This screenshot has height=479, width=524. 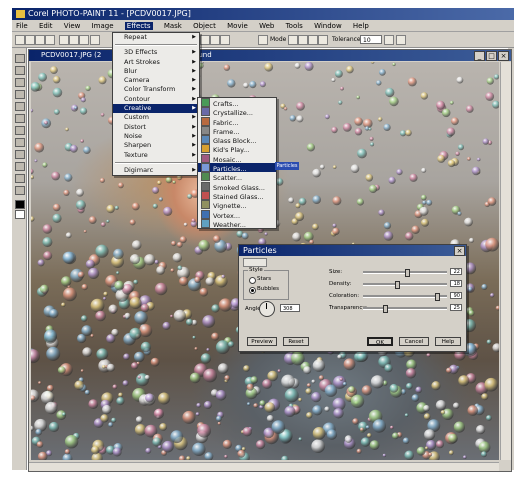 I want to click on effects-menu-item: Texture ▶, so click(x=156, y=155).